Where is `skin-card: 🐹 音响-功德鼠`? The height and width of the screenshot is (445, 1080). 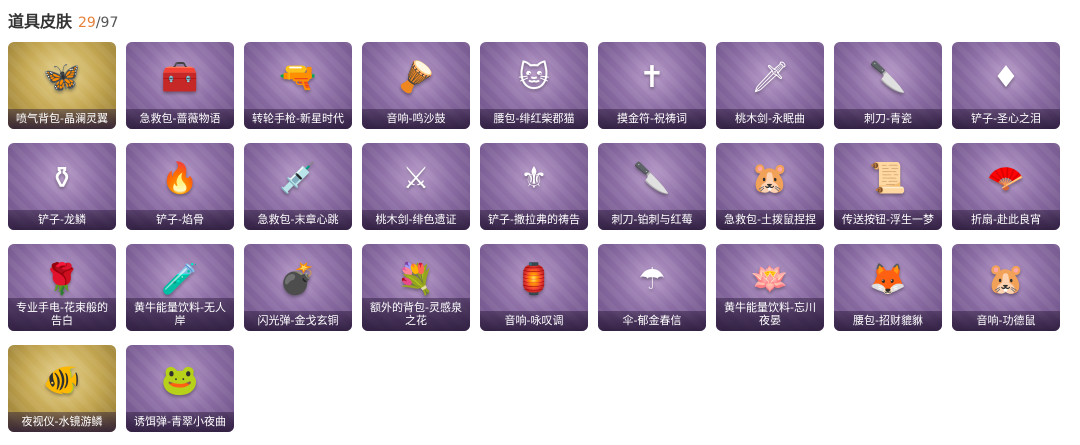
skin-card: 🐹 音响-功德鼠 is located at coordinates (1006, 287).